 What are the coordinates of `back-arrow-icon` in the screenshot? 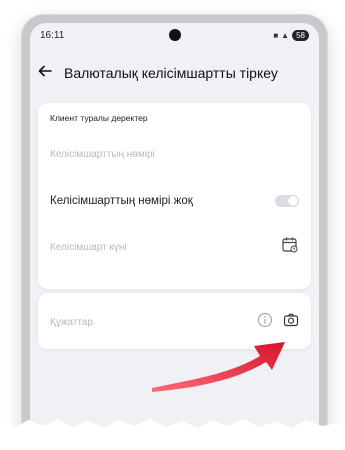 It's located at (49, 73).